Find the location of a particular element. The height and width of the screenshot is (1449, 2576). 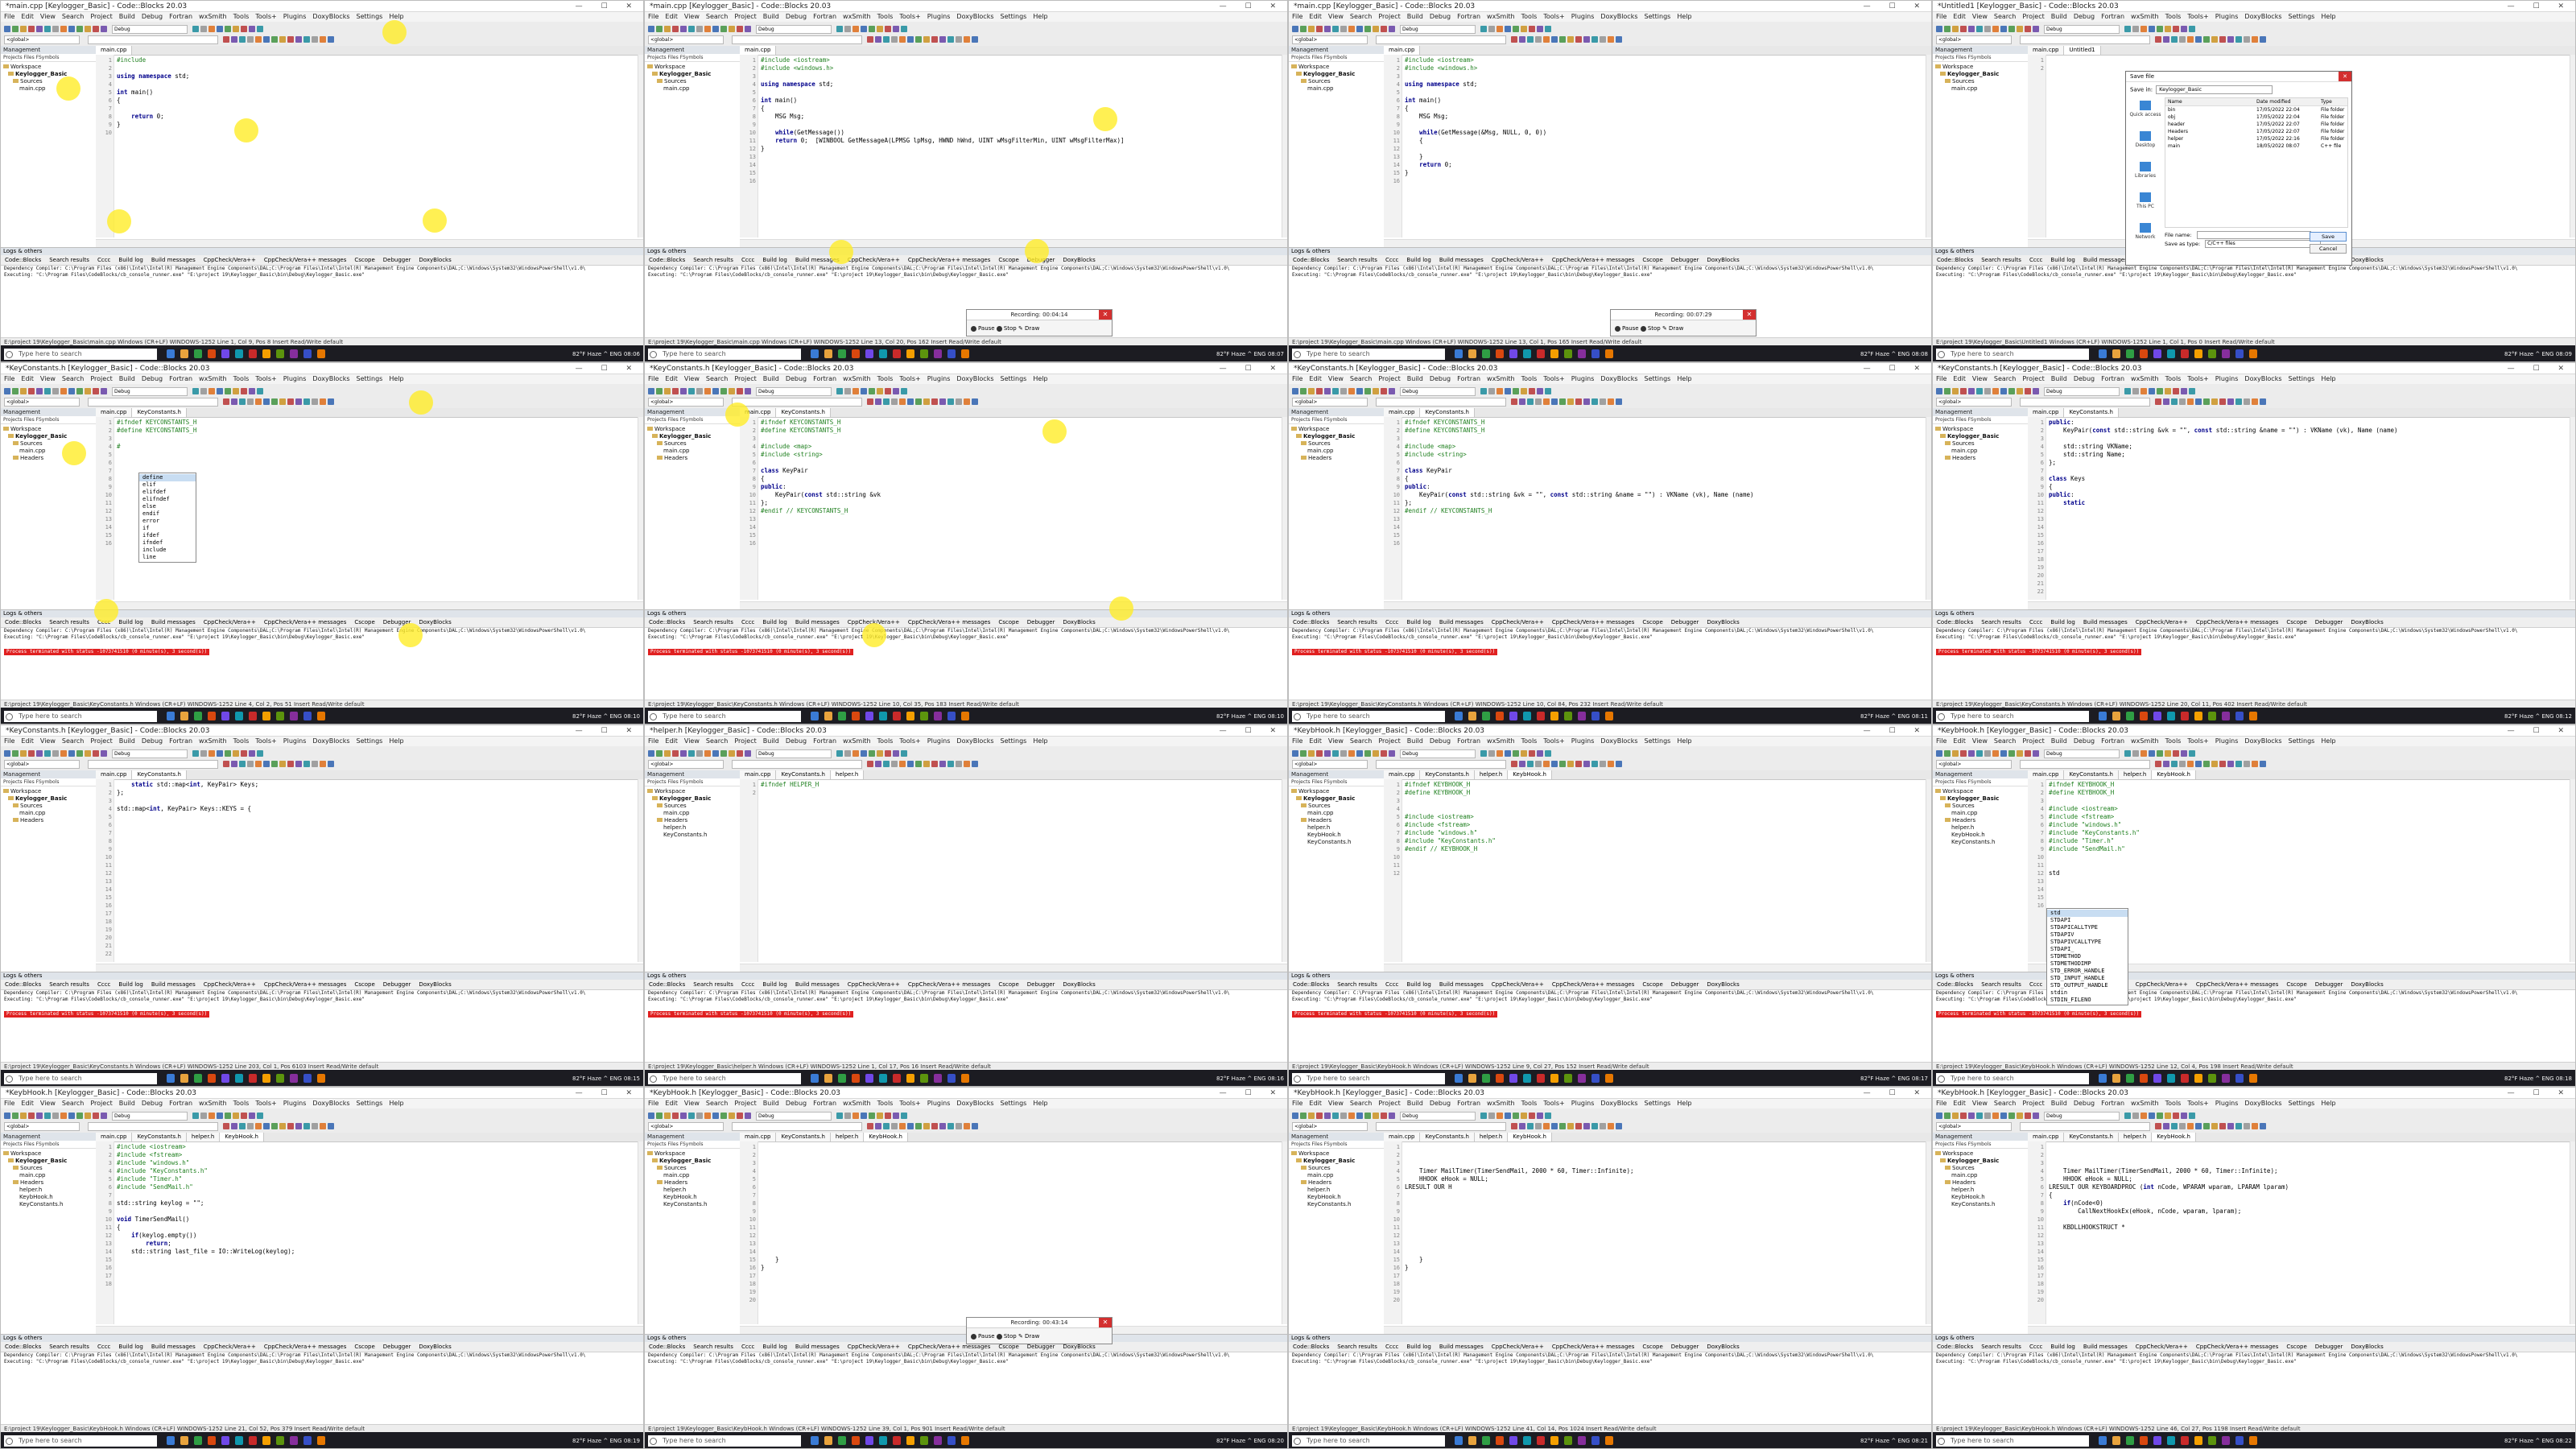

tree-node: Keylogger_Basic is located at coordinates (693, 436).